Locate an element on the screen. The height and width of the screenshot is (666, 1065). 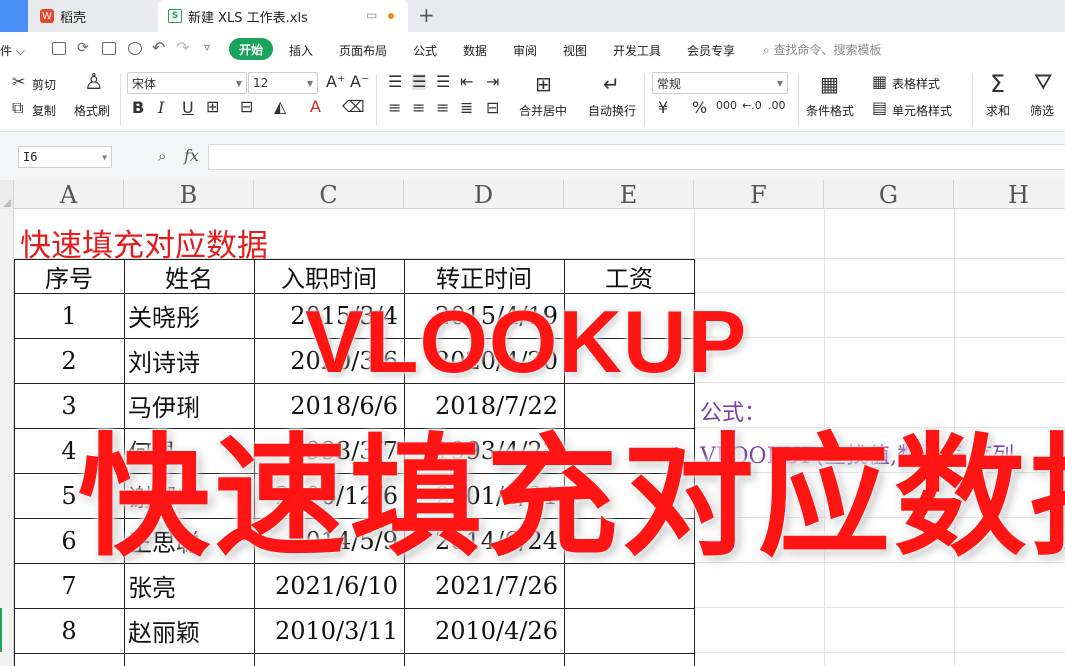
tab-daoke: W 稻壳 is located at coordinates (94, 16).